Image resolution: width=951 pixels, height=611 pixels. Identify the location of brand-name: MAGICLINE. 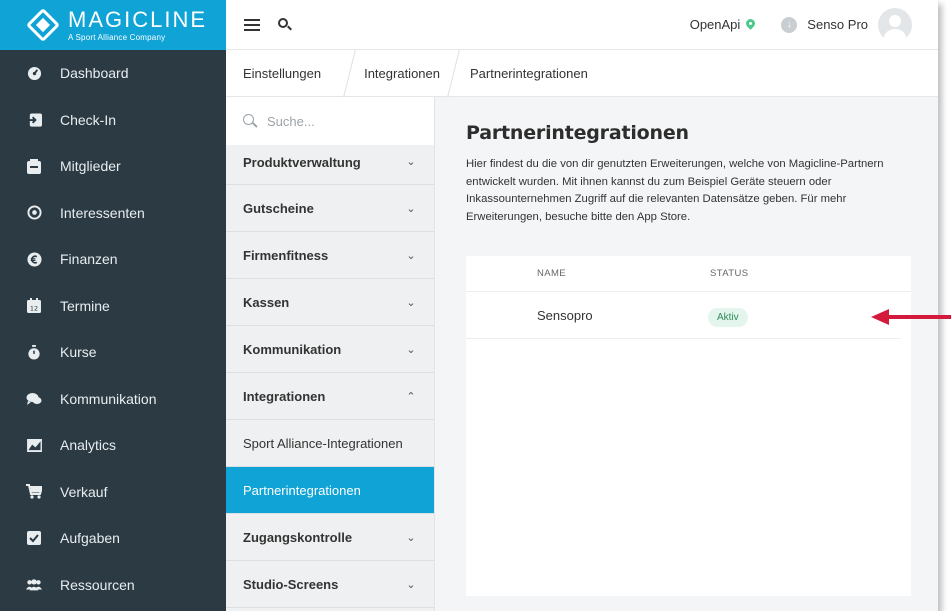
(138, 19).